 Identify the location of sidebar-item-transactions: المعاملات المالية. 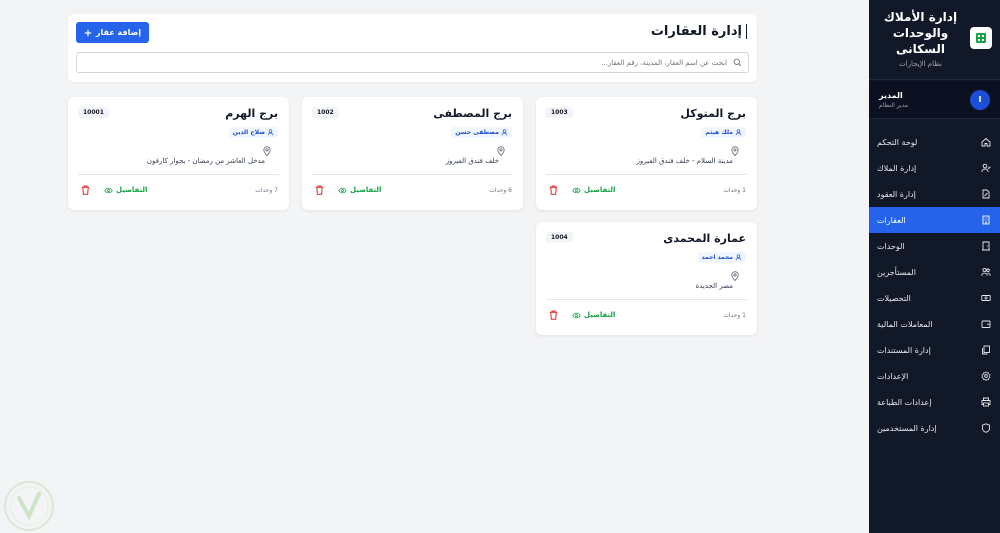
(934, 324).